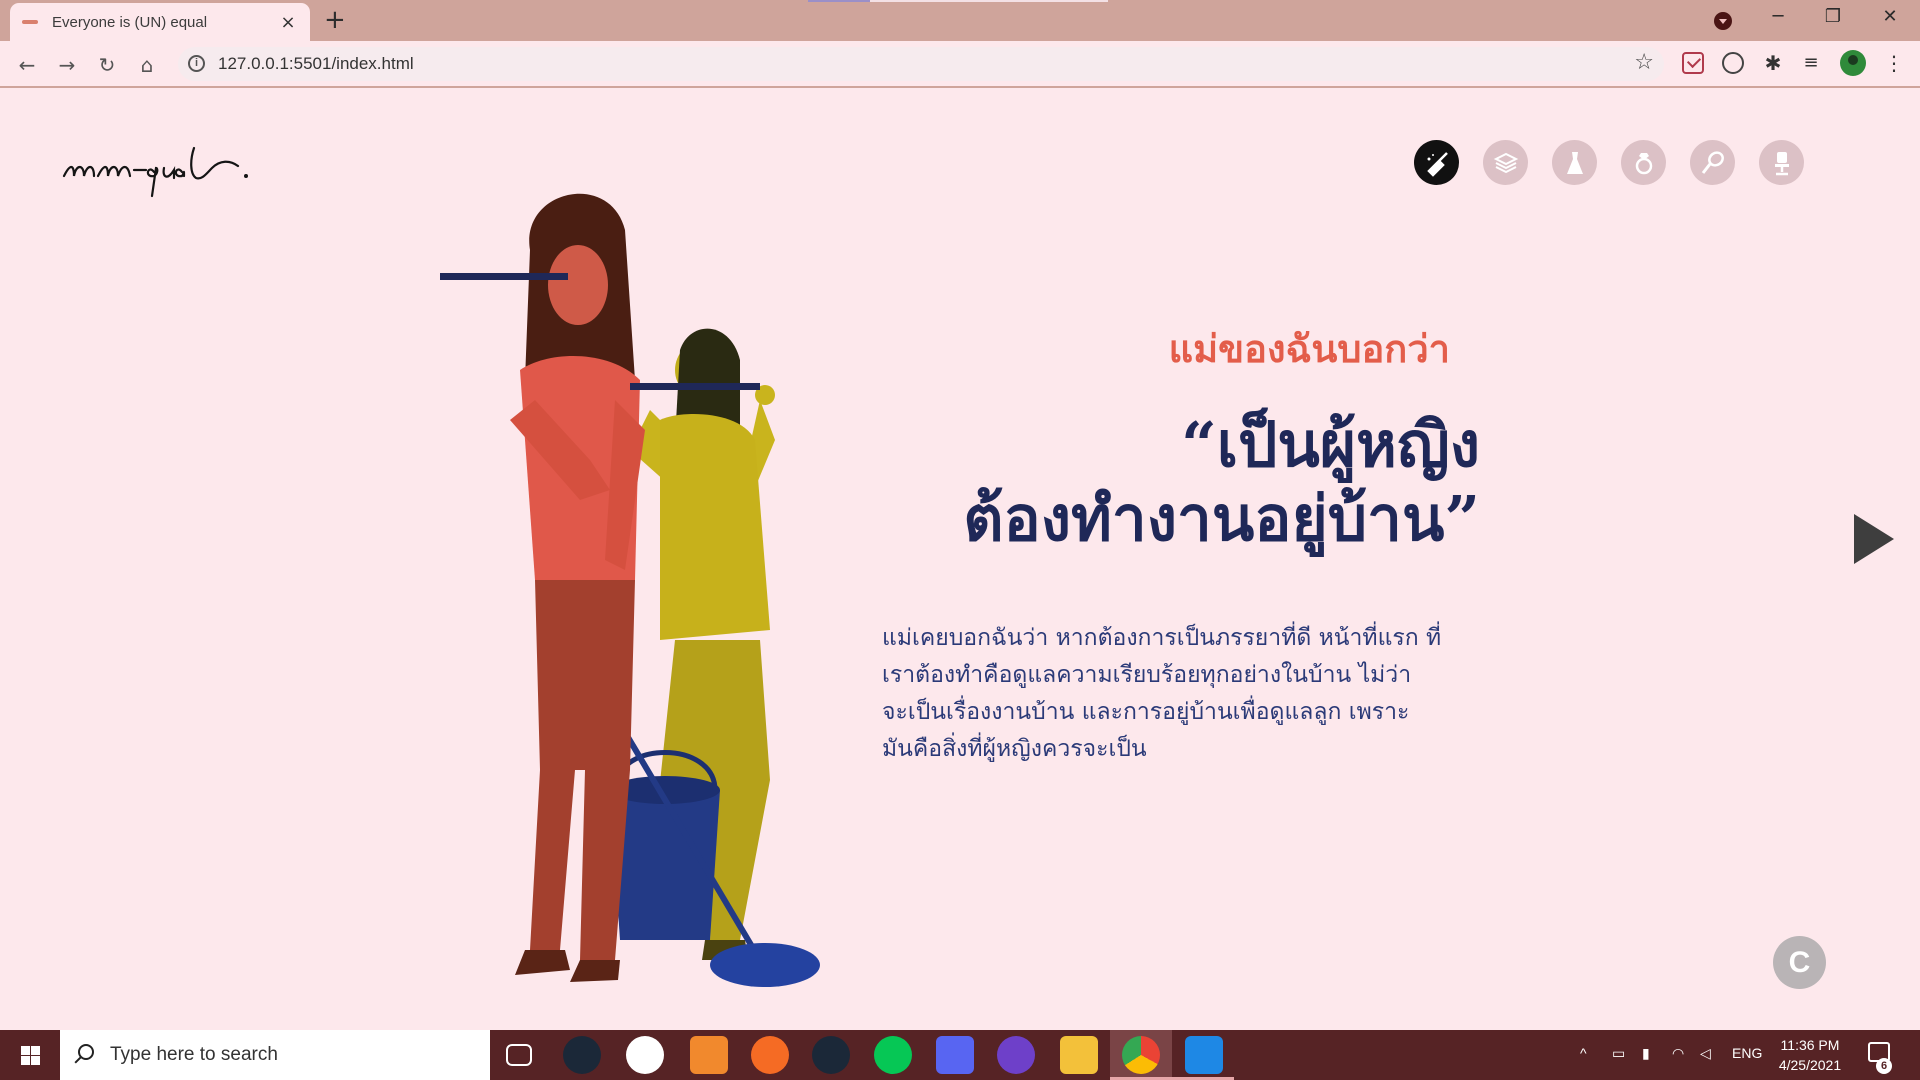 This screenshot has height=1080, width=1920. What do you see at coordinates (1884, 1066) in the screenshot?
I see `notification-count: 6` at bounding box center [1884, 1066].